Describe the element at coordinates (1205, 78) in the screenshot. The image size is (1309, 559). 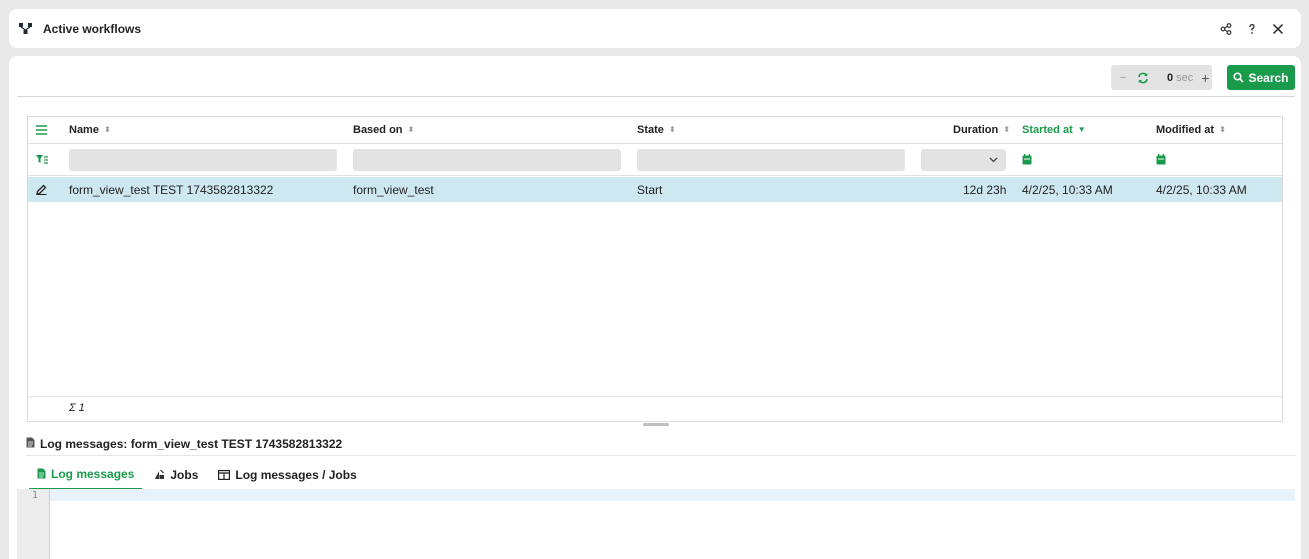
I see `increase-interval-button: +` at that location.